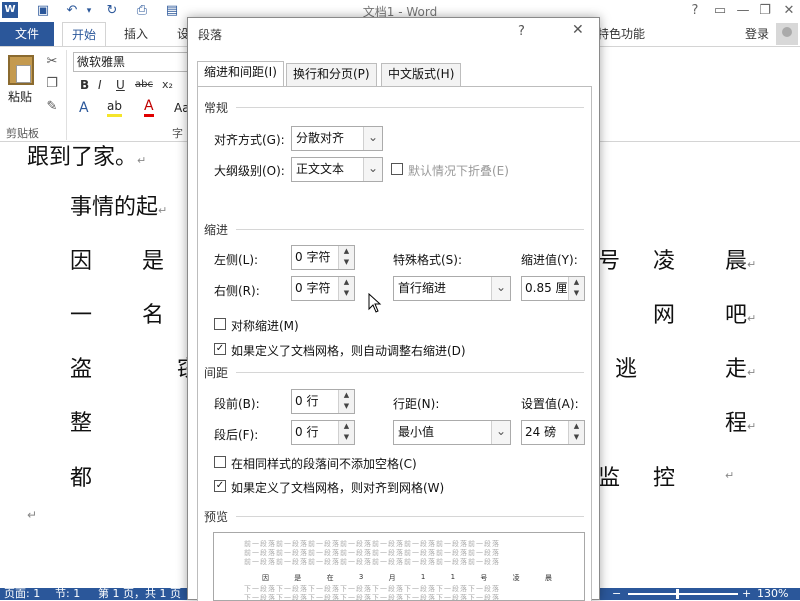  What do you see at coordinates (683, 594) in the screenshot?
I see `zoom-slider` at bounding box center [683, 594].